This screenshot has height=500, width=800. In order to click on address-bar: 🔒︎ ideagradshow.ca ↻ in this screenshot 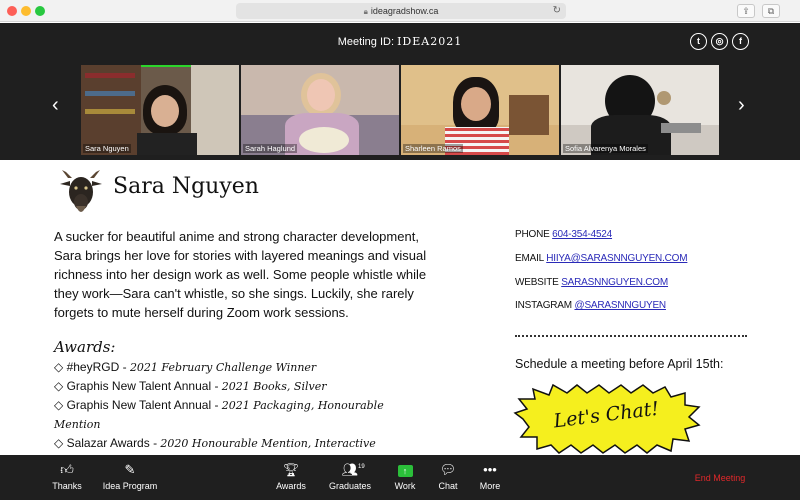, I will do `click(401, 11)`.